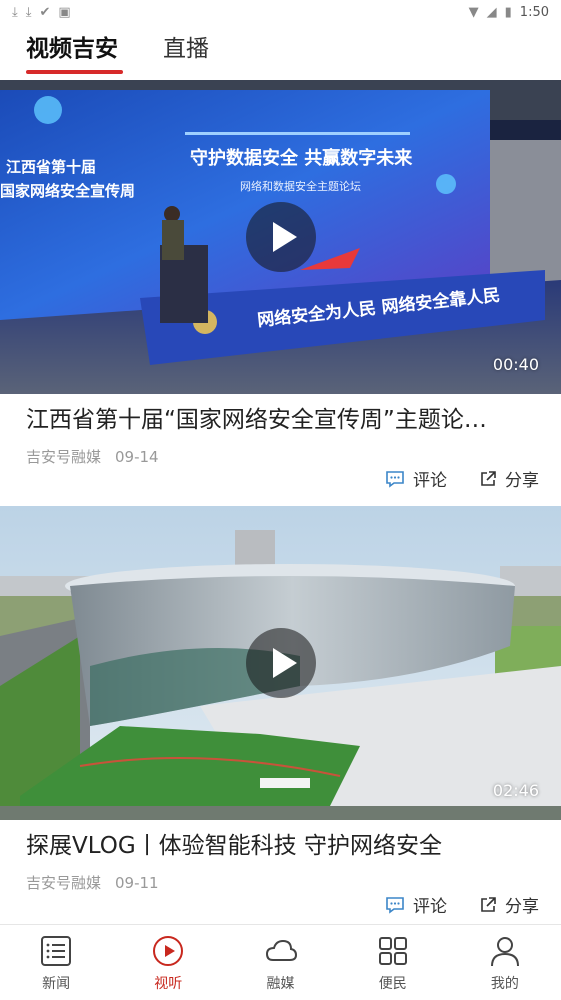 The image size is (561, 1000). What do you see at coordinates (186, 49) in the screenshot?
I see `tab-live: 直播` at bounding box center [186, 49].